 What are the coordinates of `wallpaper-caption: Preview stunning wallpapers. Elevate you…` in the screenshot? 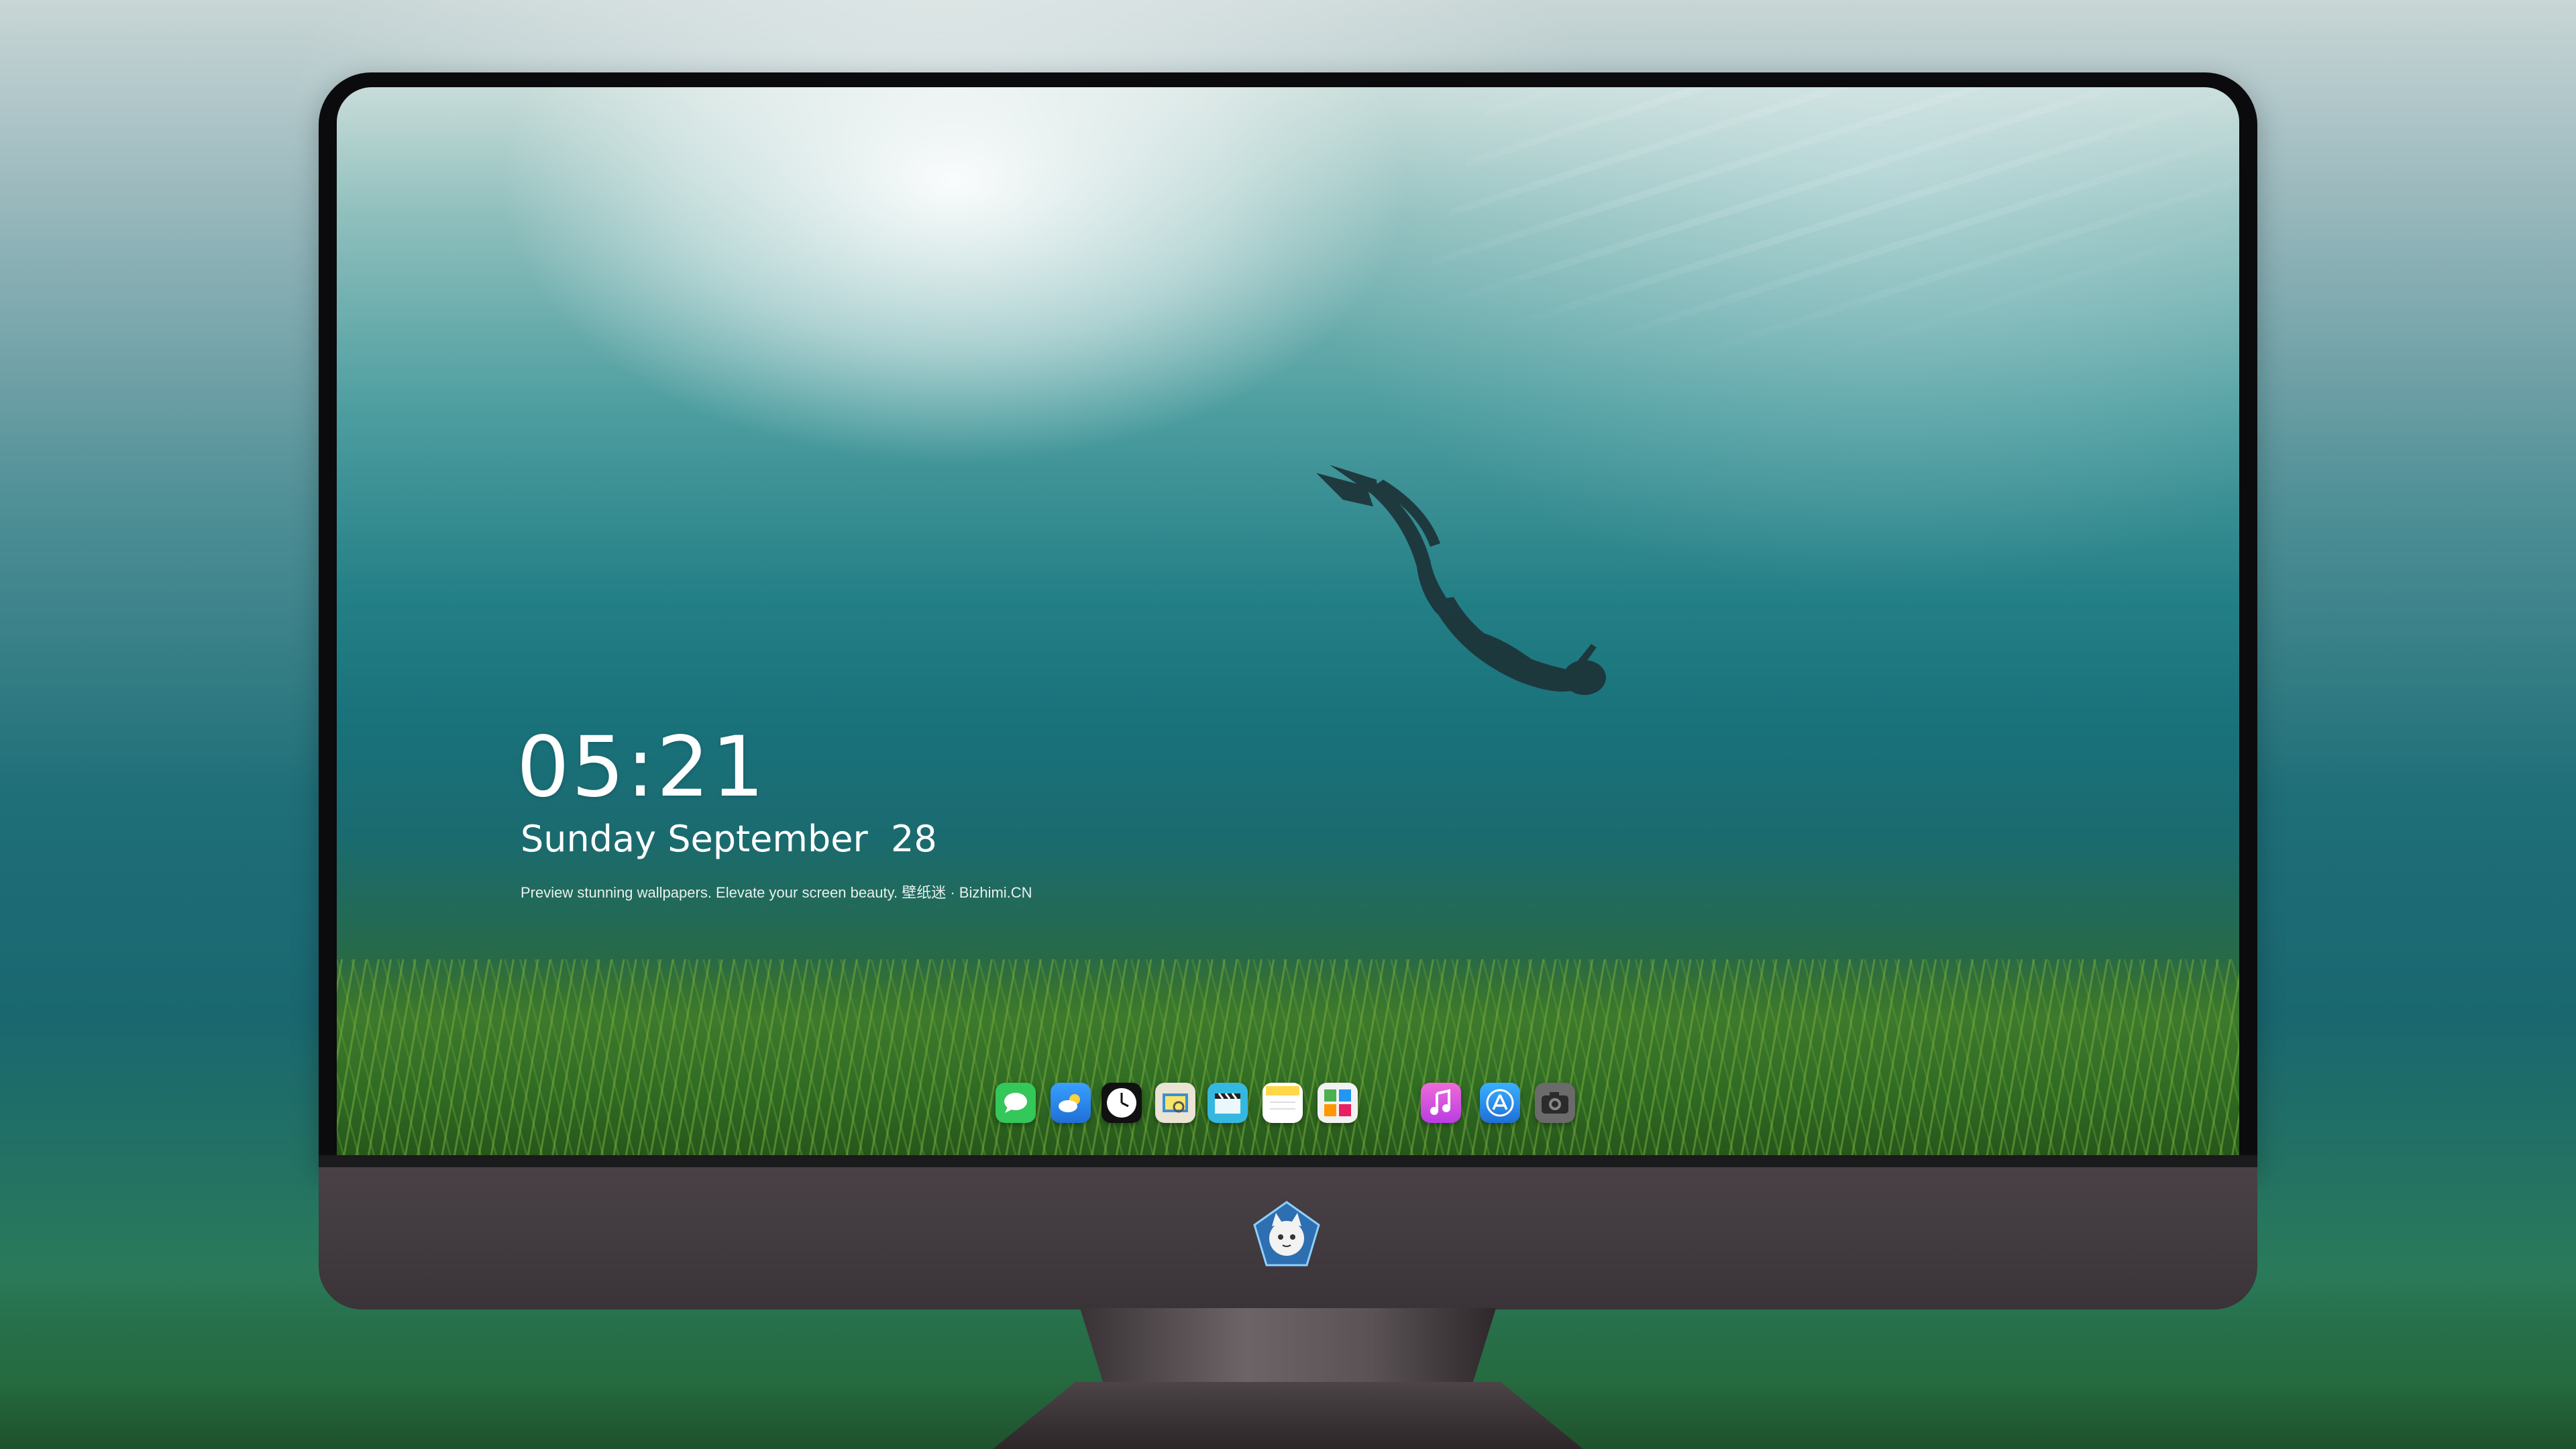 It's located at (776, 892).